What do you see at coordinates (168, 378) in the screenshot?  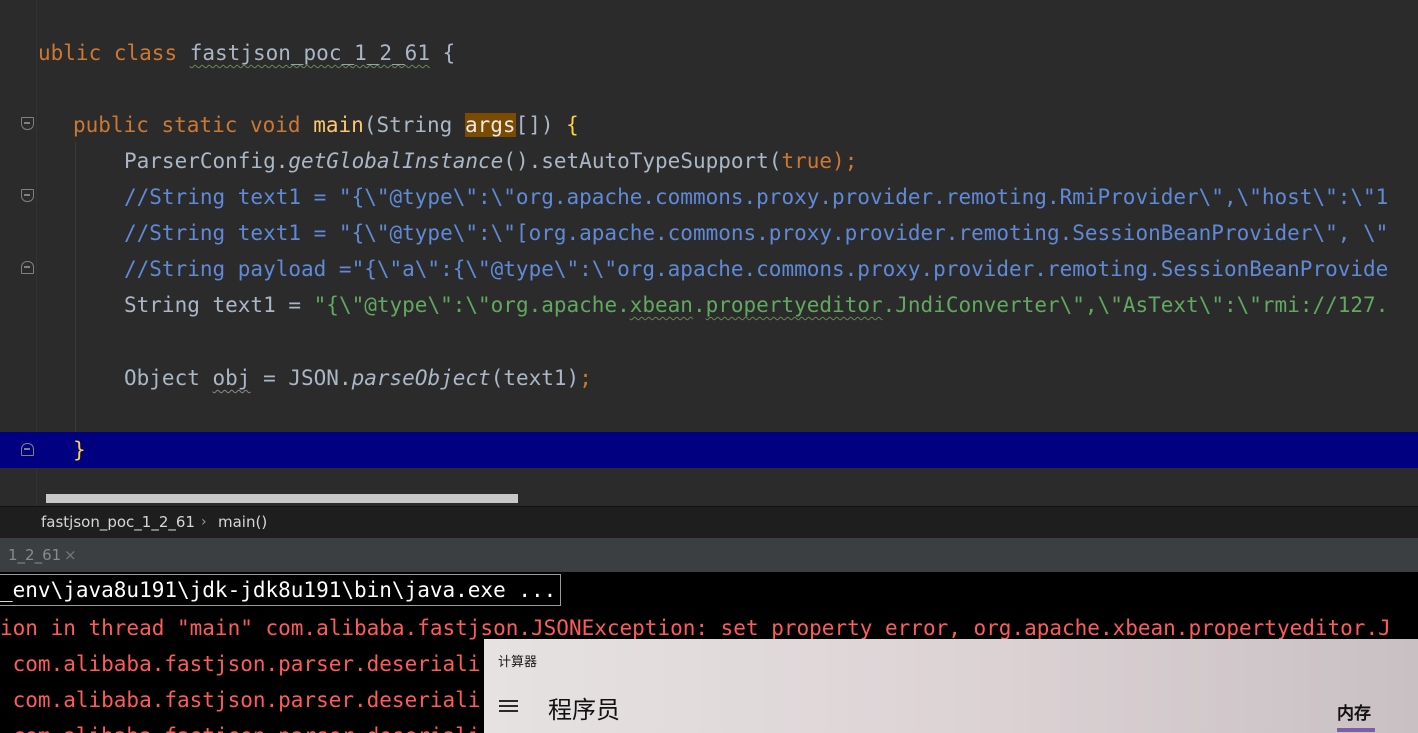 I see `code-text: Object` at bounding box center [168, 378].